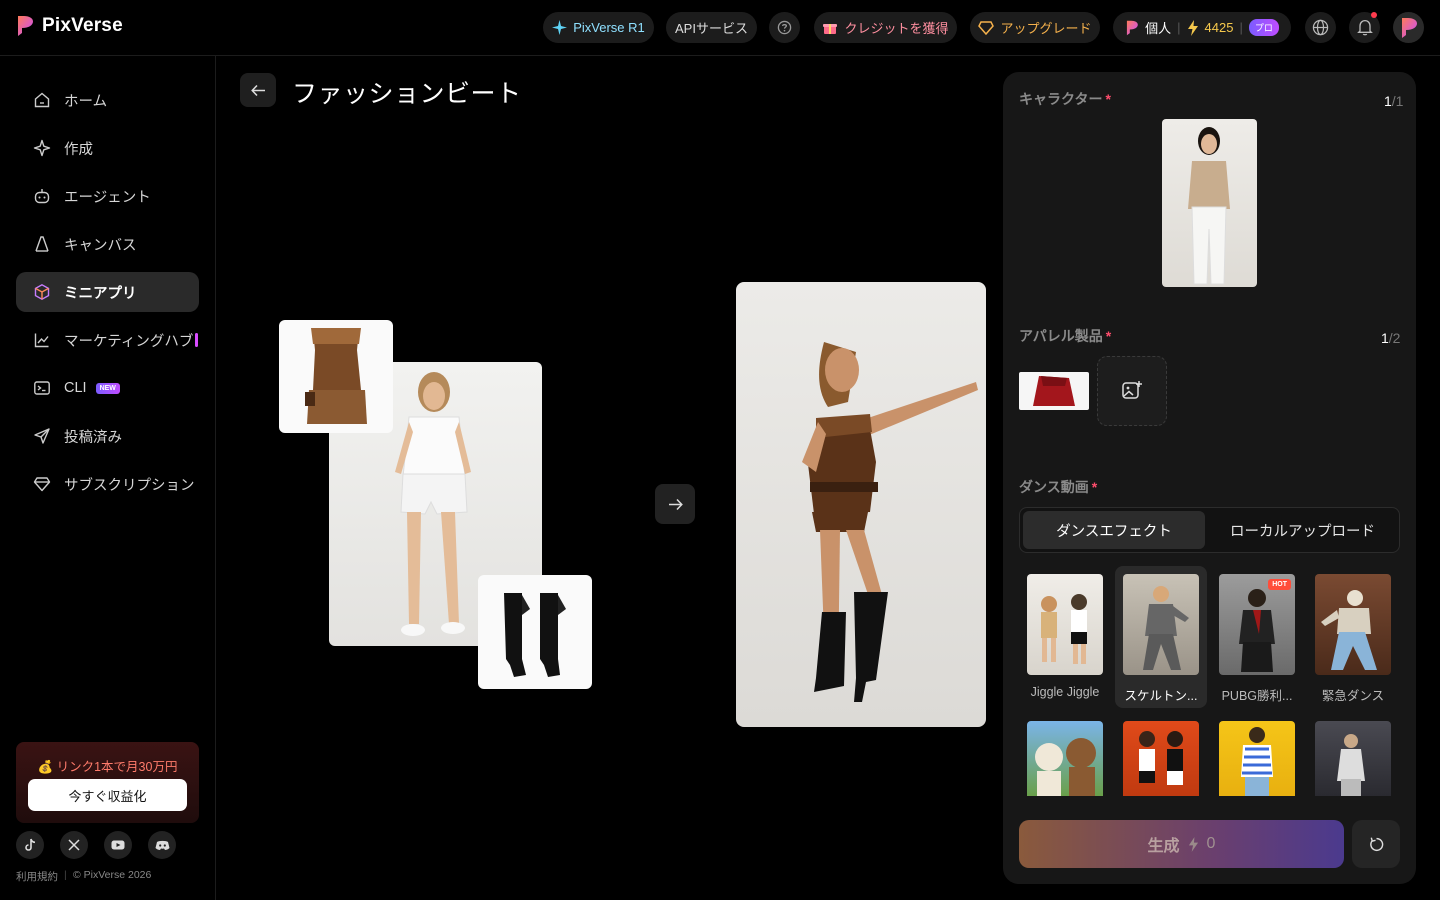 This screenshot has width=1440, height=900. Describe the element at coordinates (129, 485) in the screenshot. I see `sidebar-item-label: サブスクリプション` at that location.